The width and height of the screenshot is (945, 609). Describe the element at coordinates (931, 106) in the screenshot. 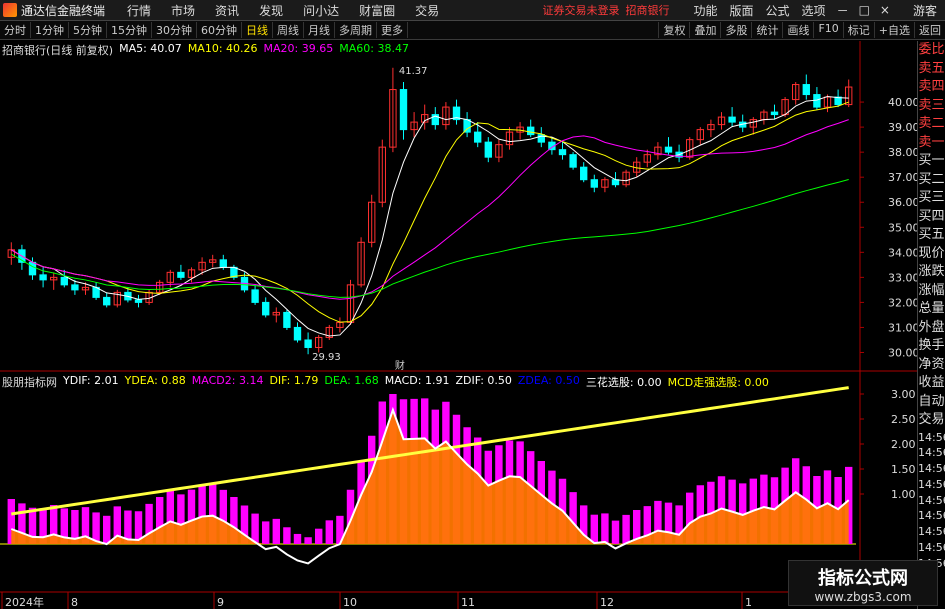

I see `sidebar-item: 卖三` at that location.